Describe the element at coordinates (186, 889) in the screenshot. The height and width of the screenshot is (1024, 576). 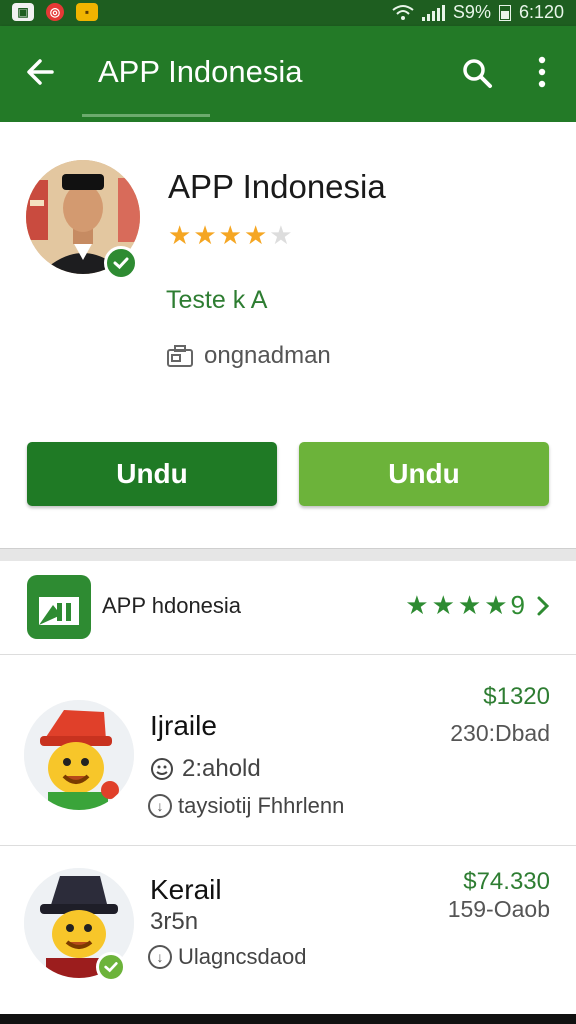
I see `item-title: Kerail` at that location.